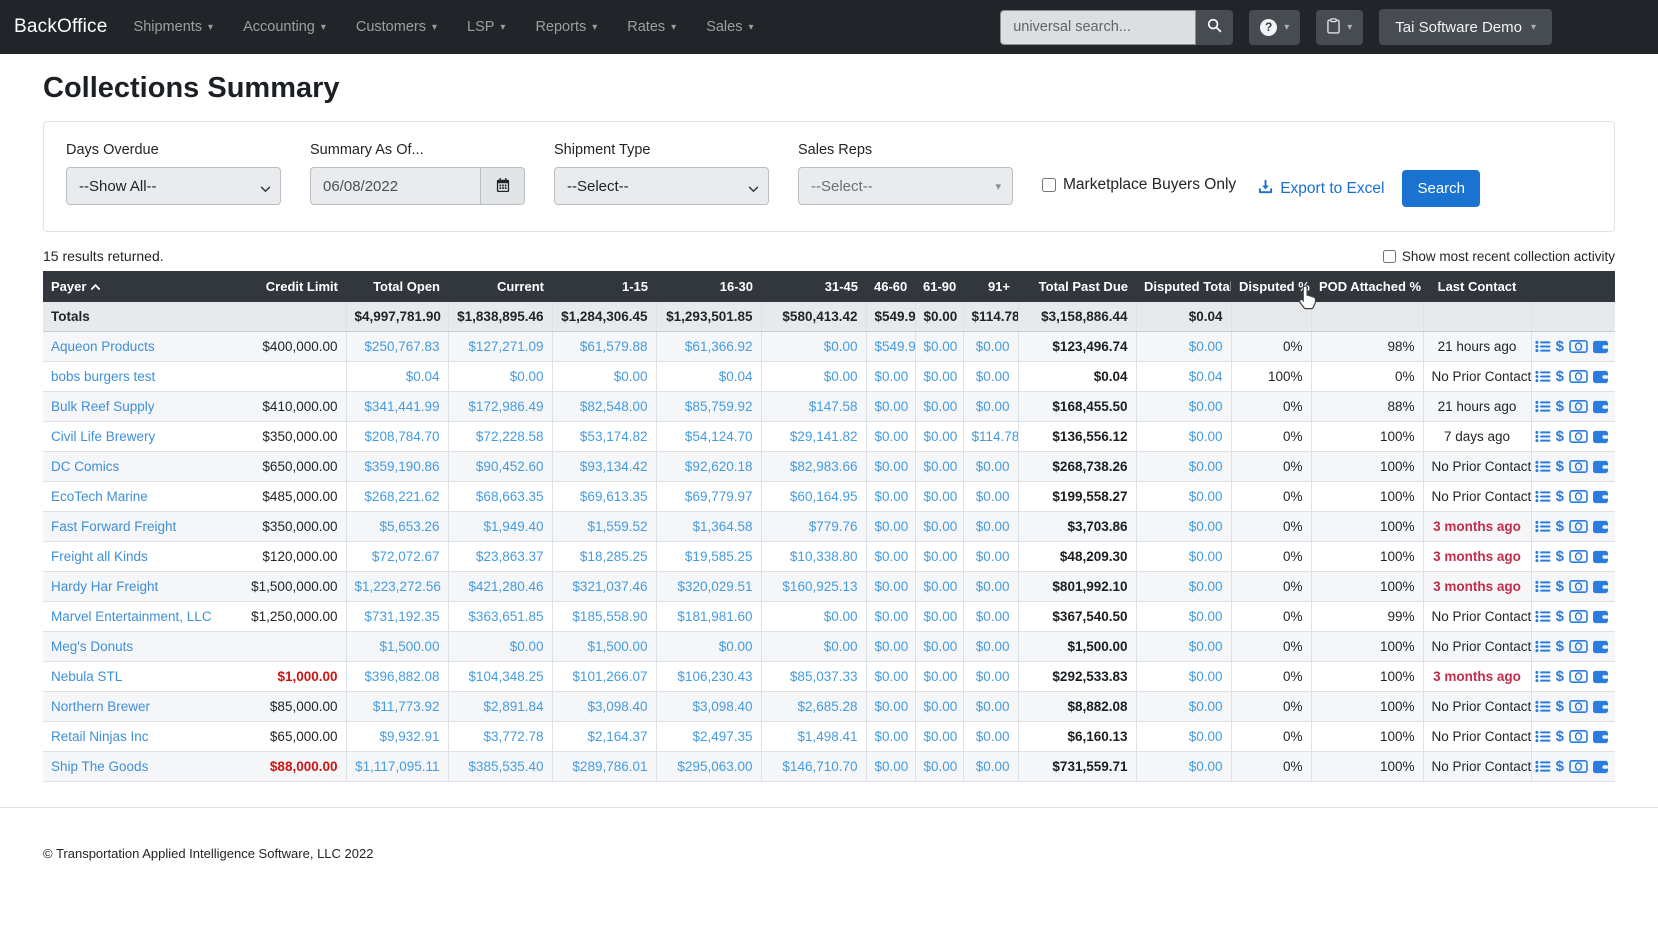  I want to click on payer-link: Marvel Entertainment, LLC, so click(131, 616).